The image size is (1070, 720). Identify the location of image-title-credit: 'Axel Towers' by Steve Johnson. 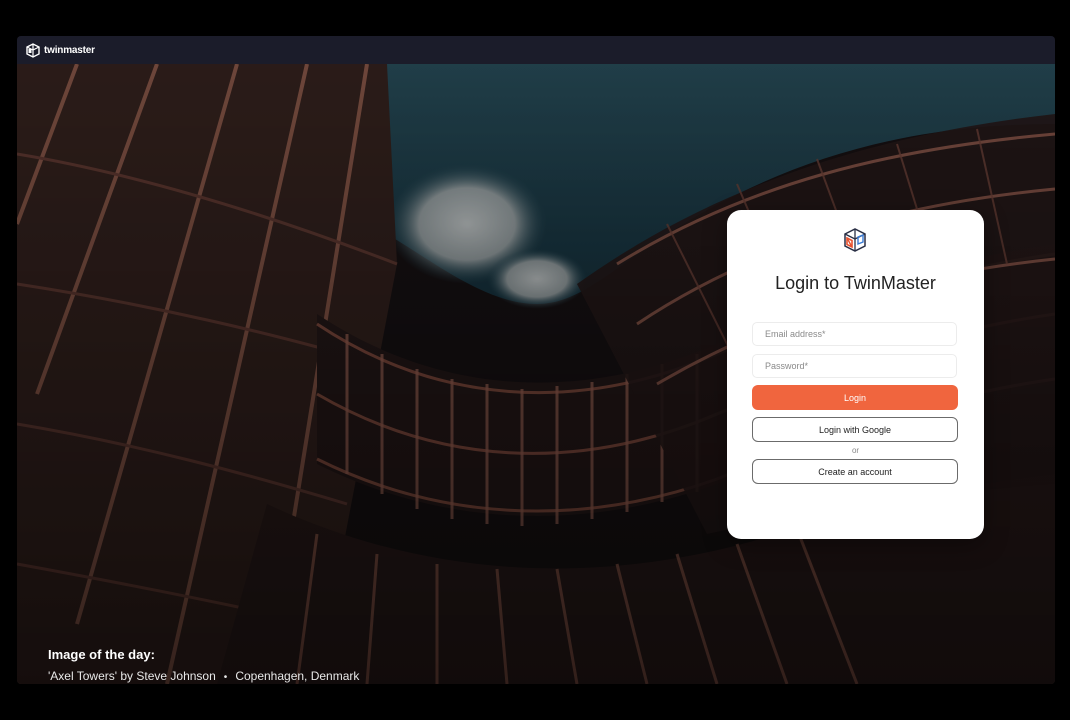
(132, 676).